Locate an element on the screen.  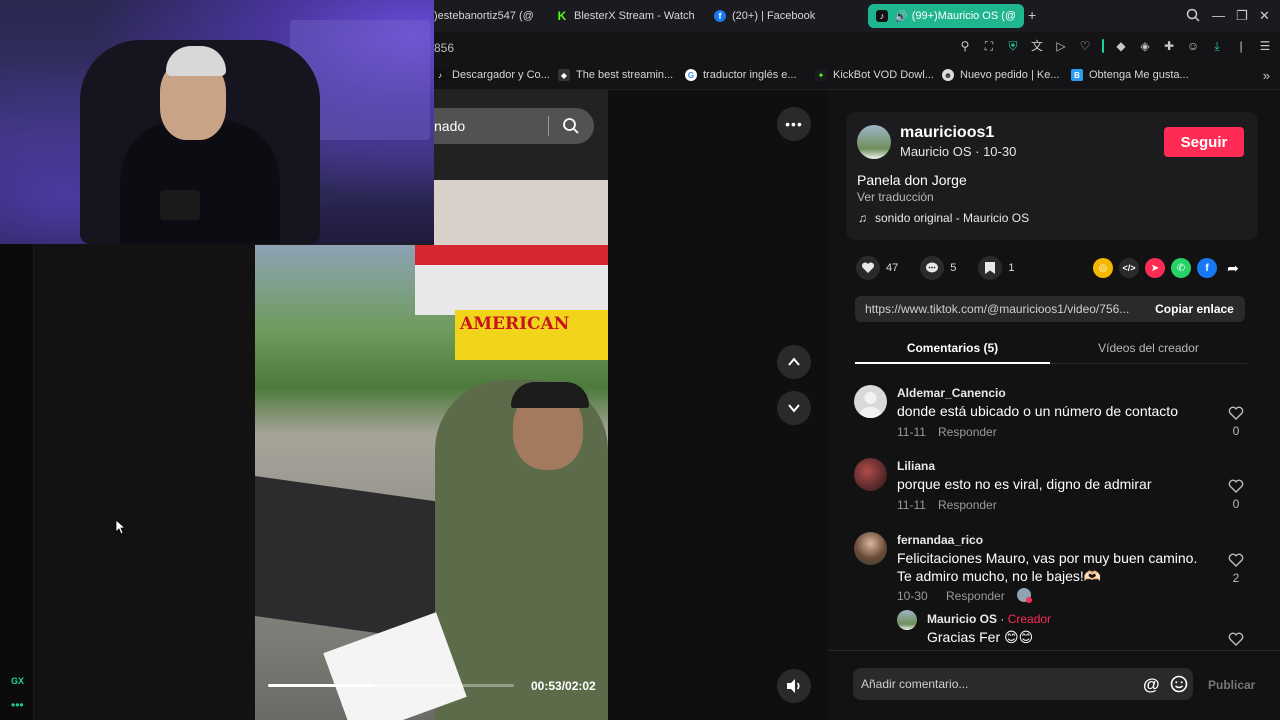
publish-button: Publicar is located at coordinates (1231, 685).